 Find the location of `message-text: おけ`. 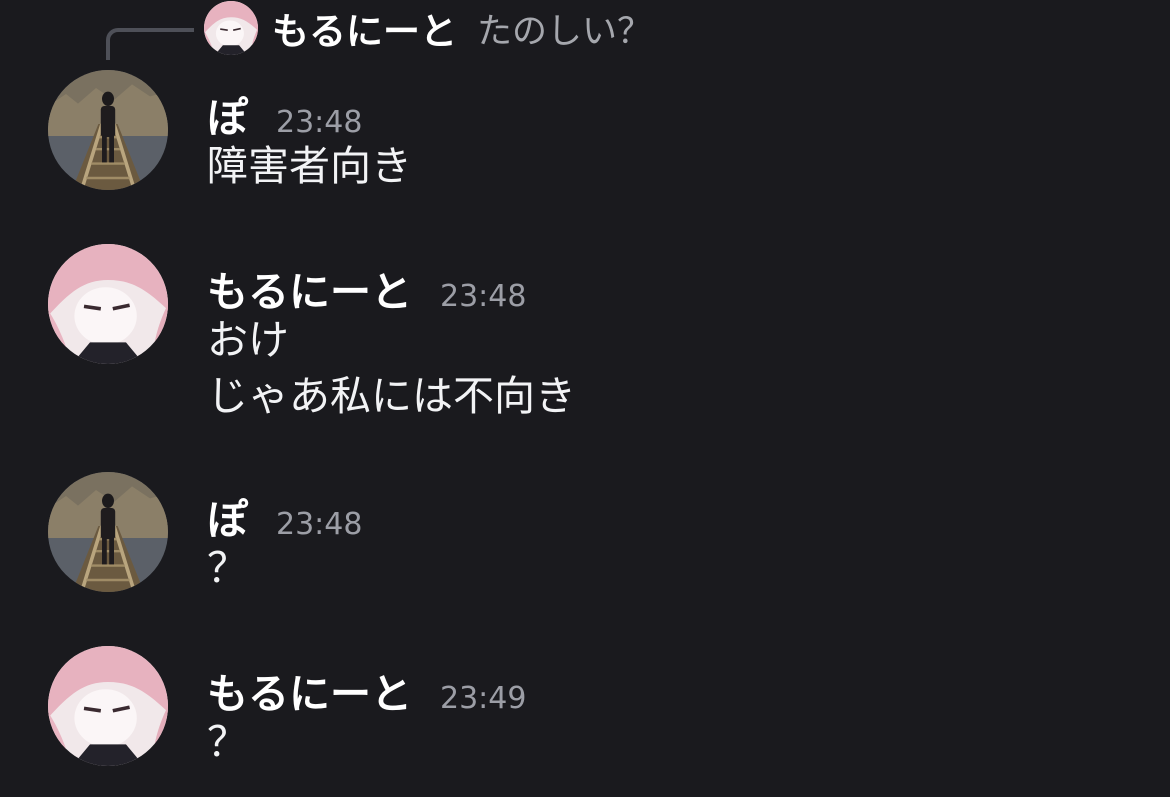

message-text: おけ is located at coordinates (248, 340).